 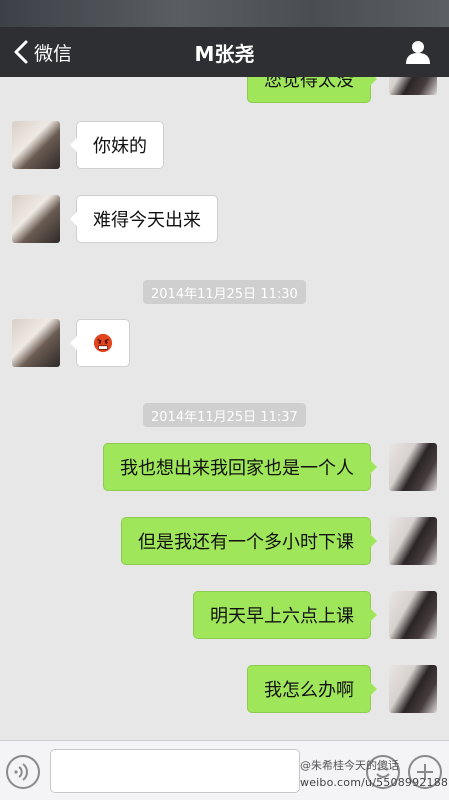 I want to click on message-text: 明天早上六点上课, so click(x=282, y=616).